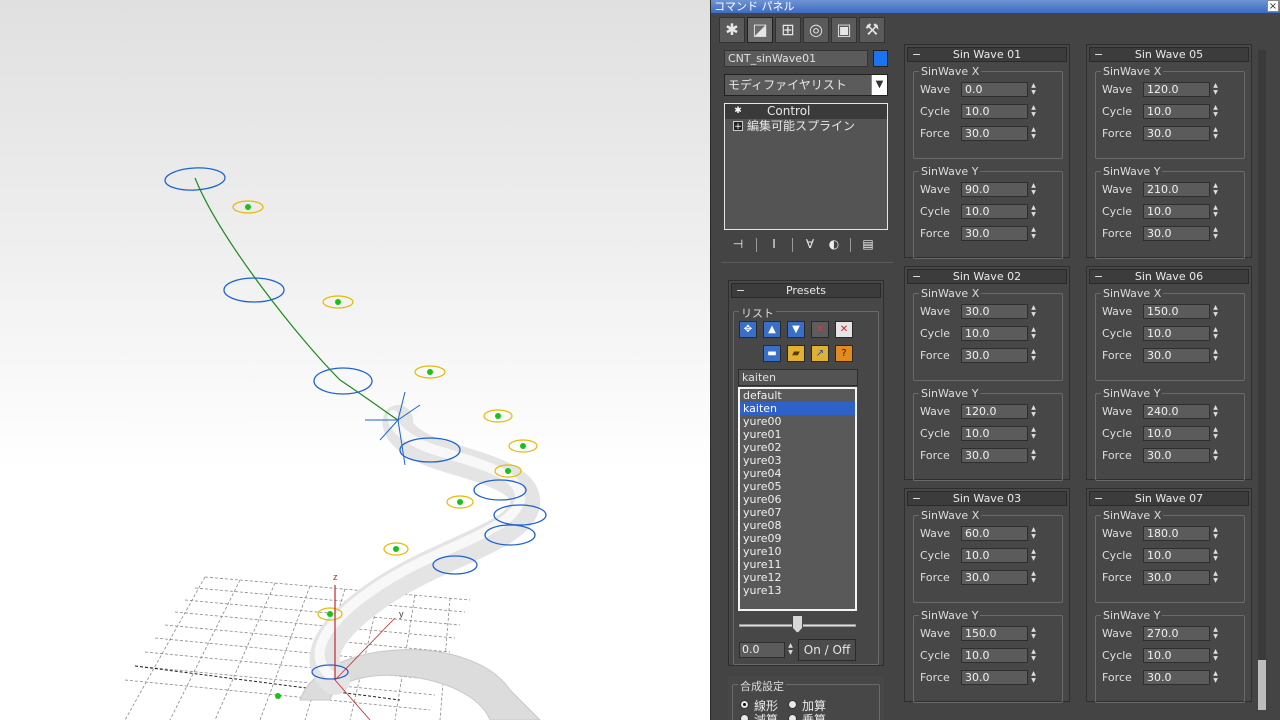  I want to click on configure-sets-icon: ▤, so click(868, 244).